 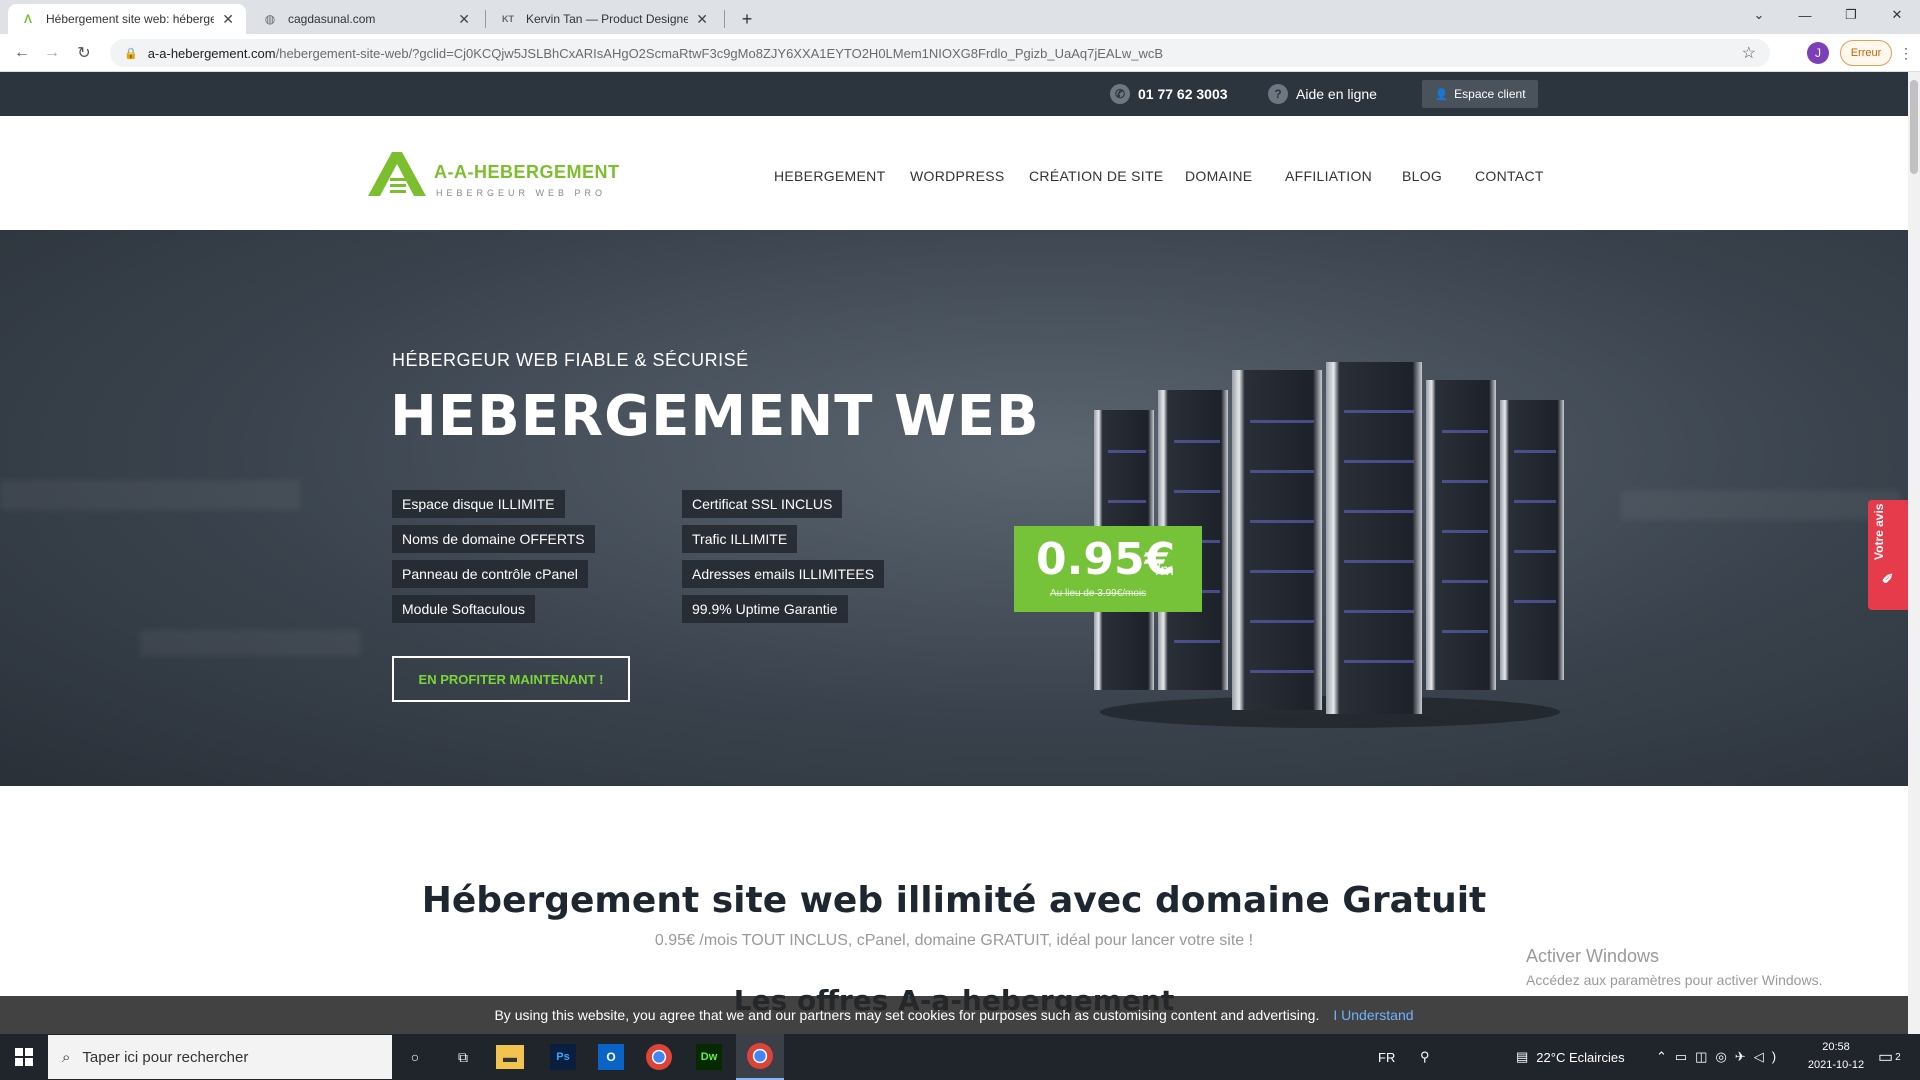 I want to click on profile-avatar: J, so click(x=1818, y=53).